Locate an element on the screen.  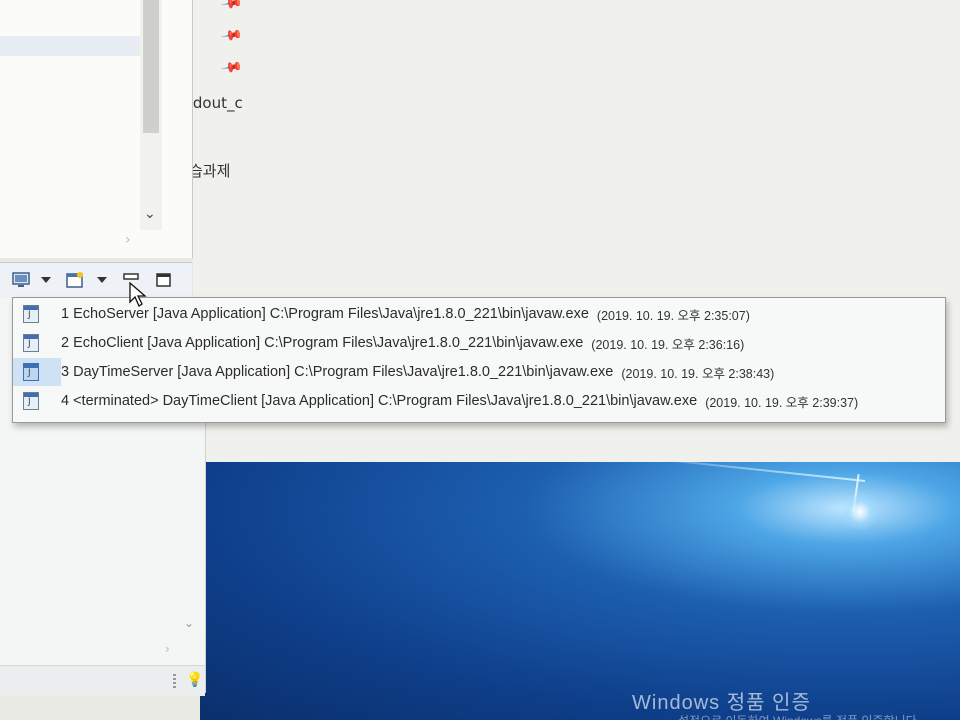
maximize-icon is located at coordinates (164, 280).